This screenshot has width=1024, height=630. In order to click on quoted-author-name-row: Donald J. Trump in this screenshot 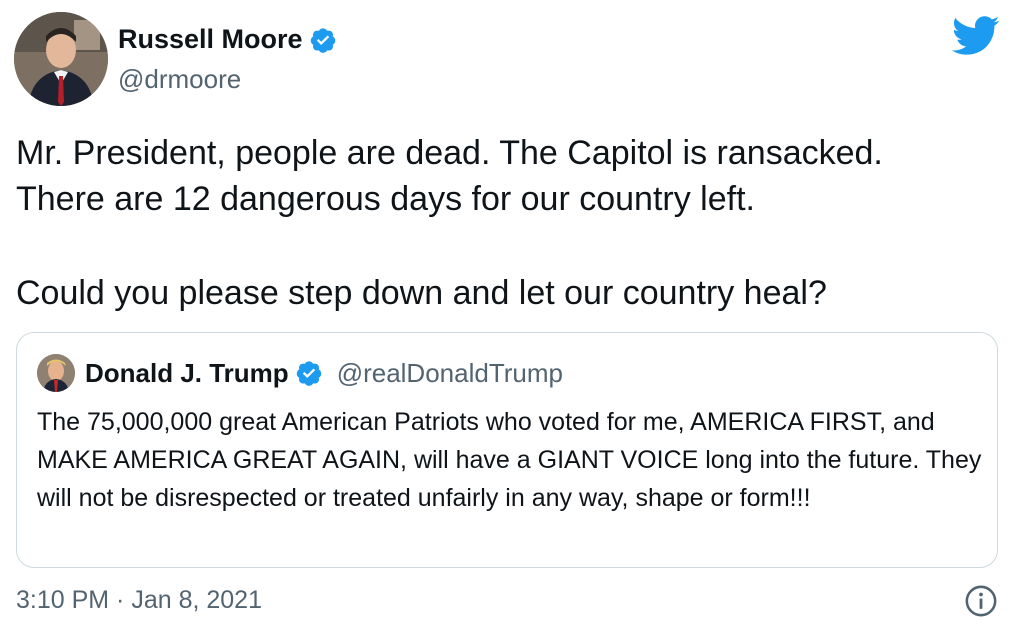, I will do `click(204, 373)`.